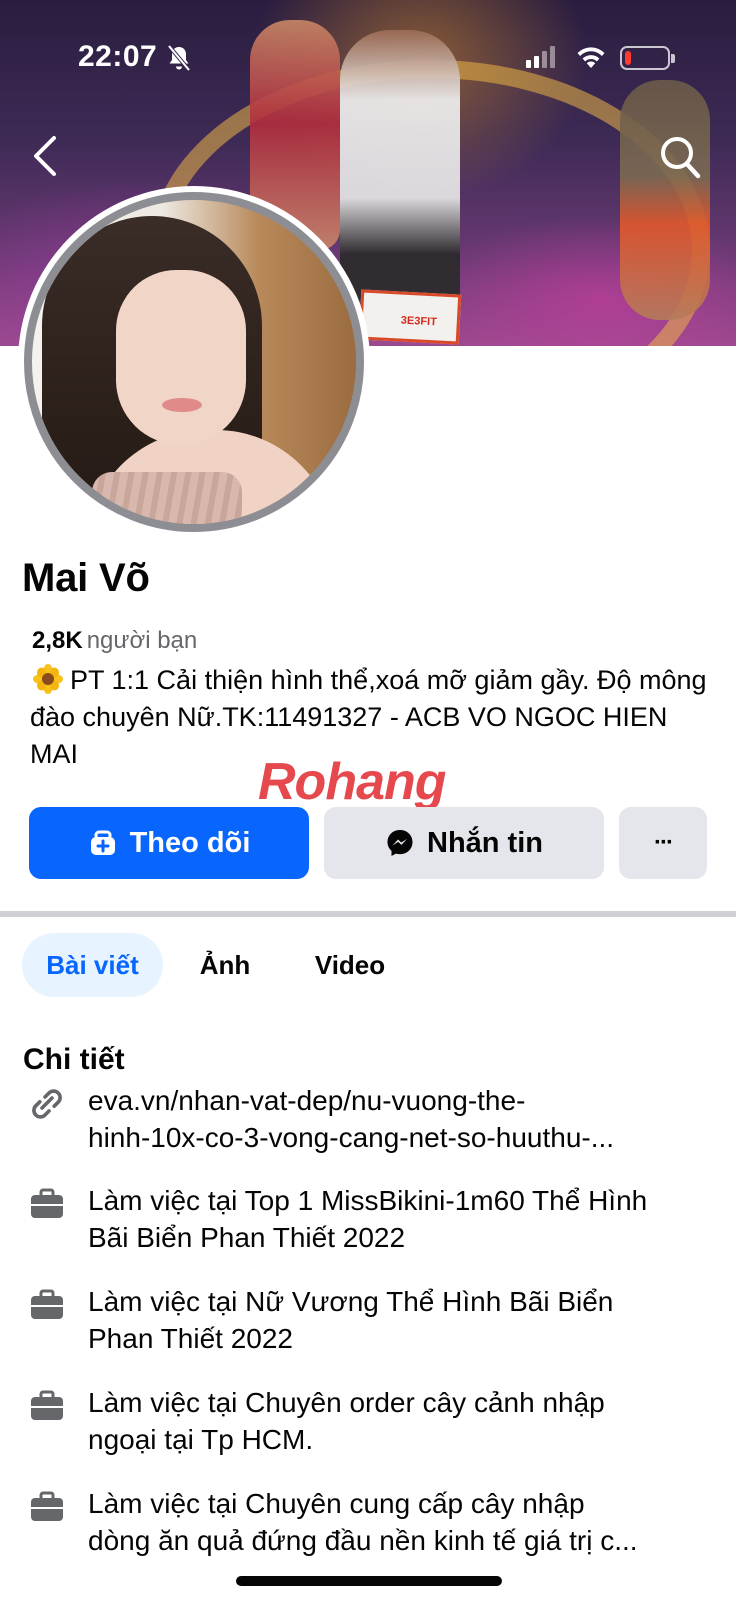  I want to click on sunflower-emoji-icon, so click(48, 679).